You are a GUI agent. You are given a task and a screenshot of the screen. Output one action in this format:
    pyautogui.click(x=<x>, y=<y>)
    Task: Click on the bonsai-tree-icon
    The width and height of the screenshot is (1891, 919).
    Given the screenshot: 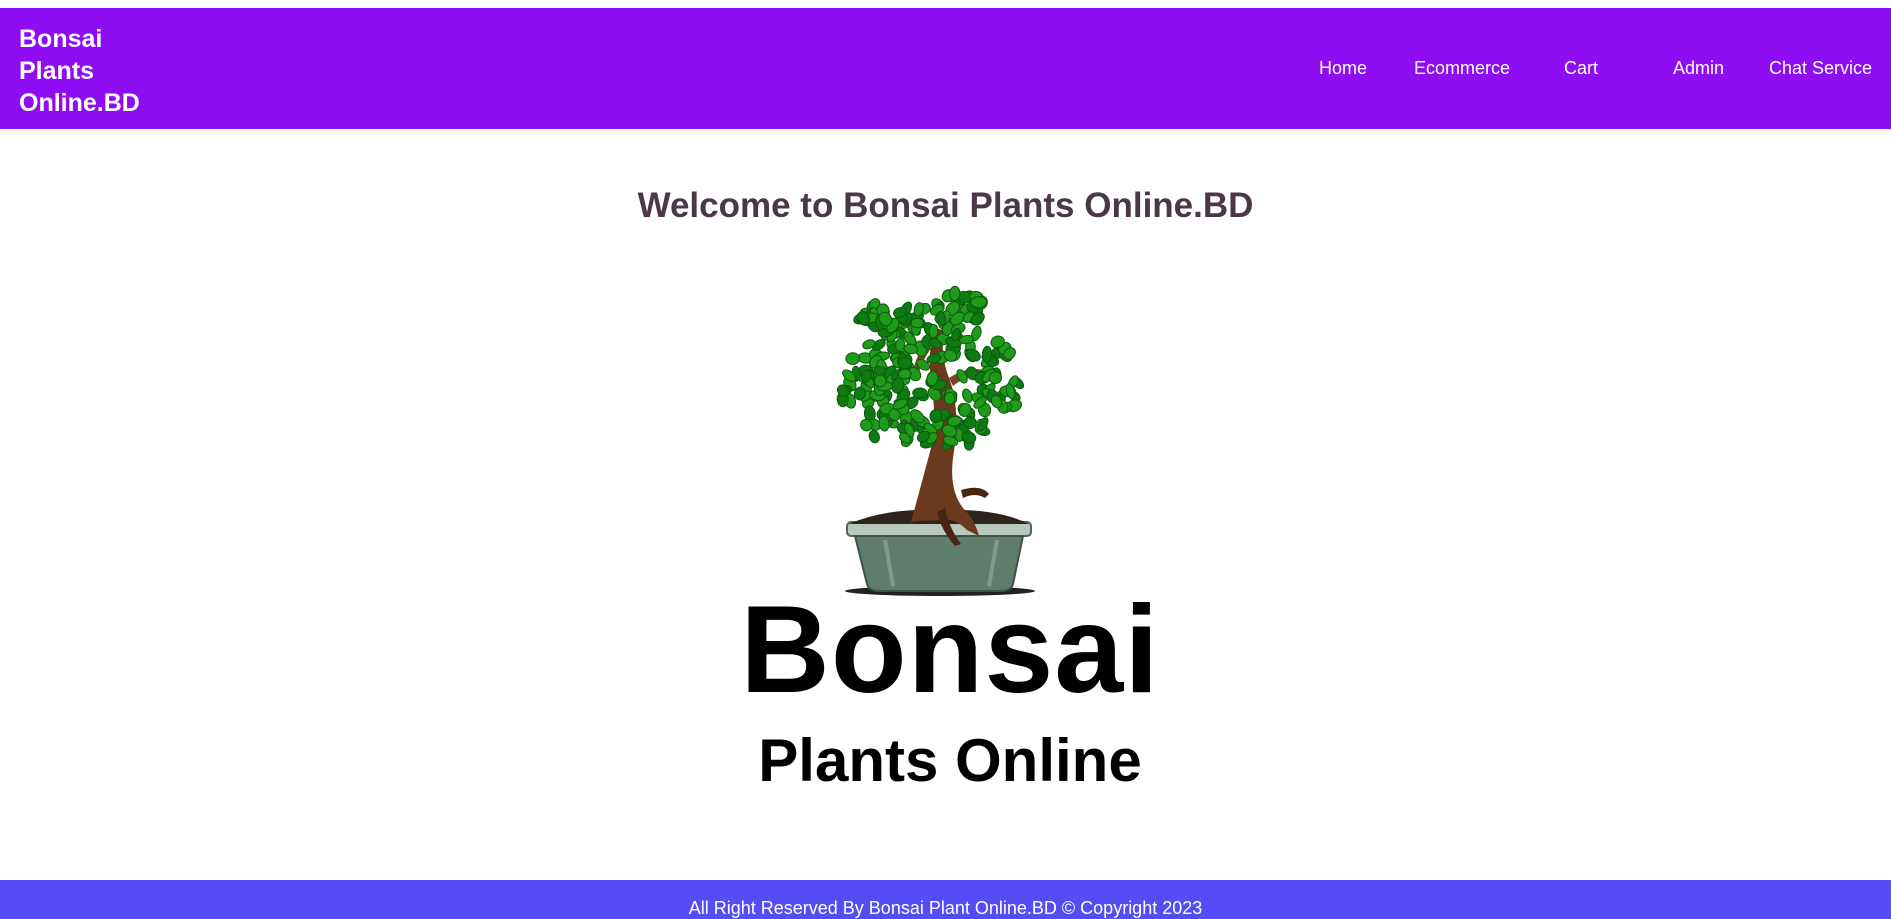 What is the action you would take?
    pyautogui.click(x=935, y=440)
    